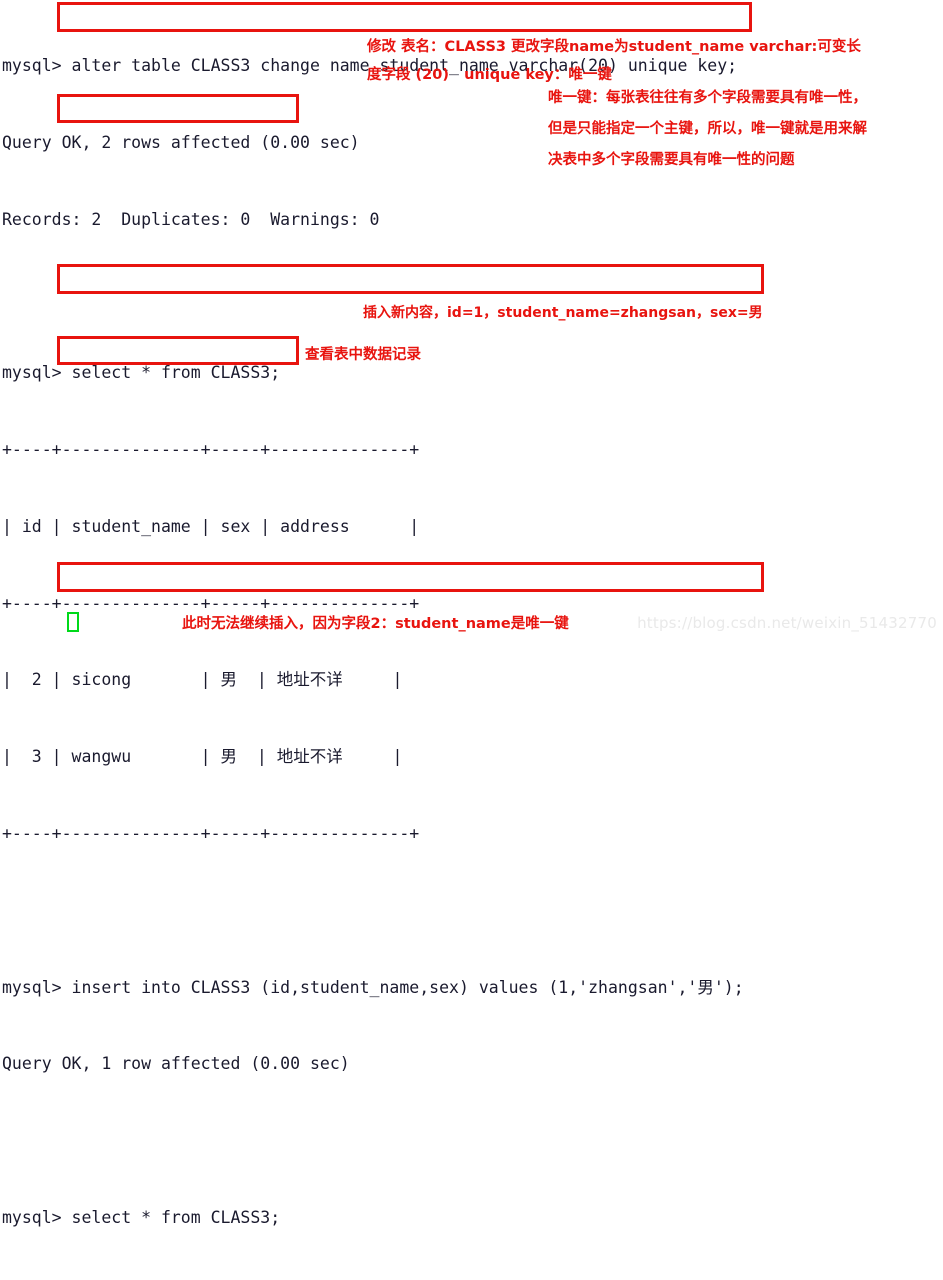 The image size is (943, 1280). Describe the element at coordinates (489, 75) in the screenshot. I see `annotation-alter-explain-line2: 度字段 (20) unique key：唯一键` at that location.